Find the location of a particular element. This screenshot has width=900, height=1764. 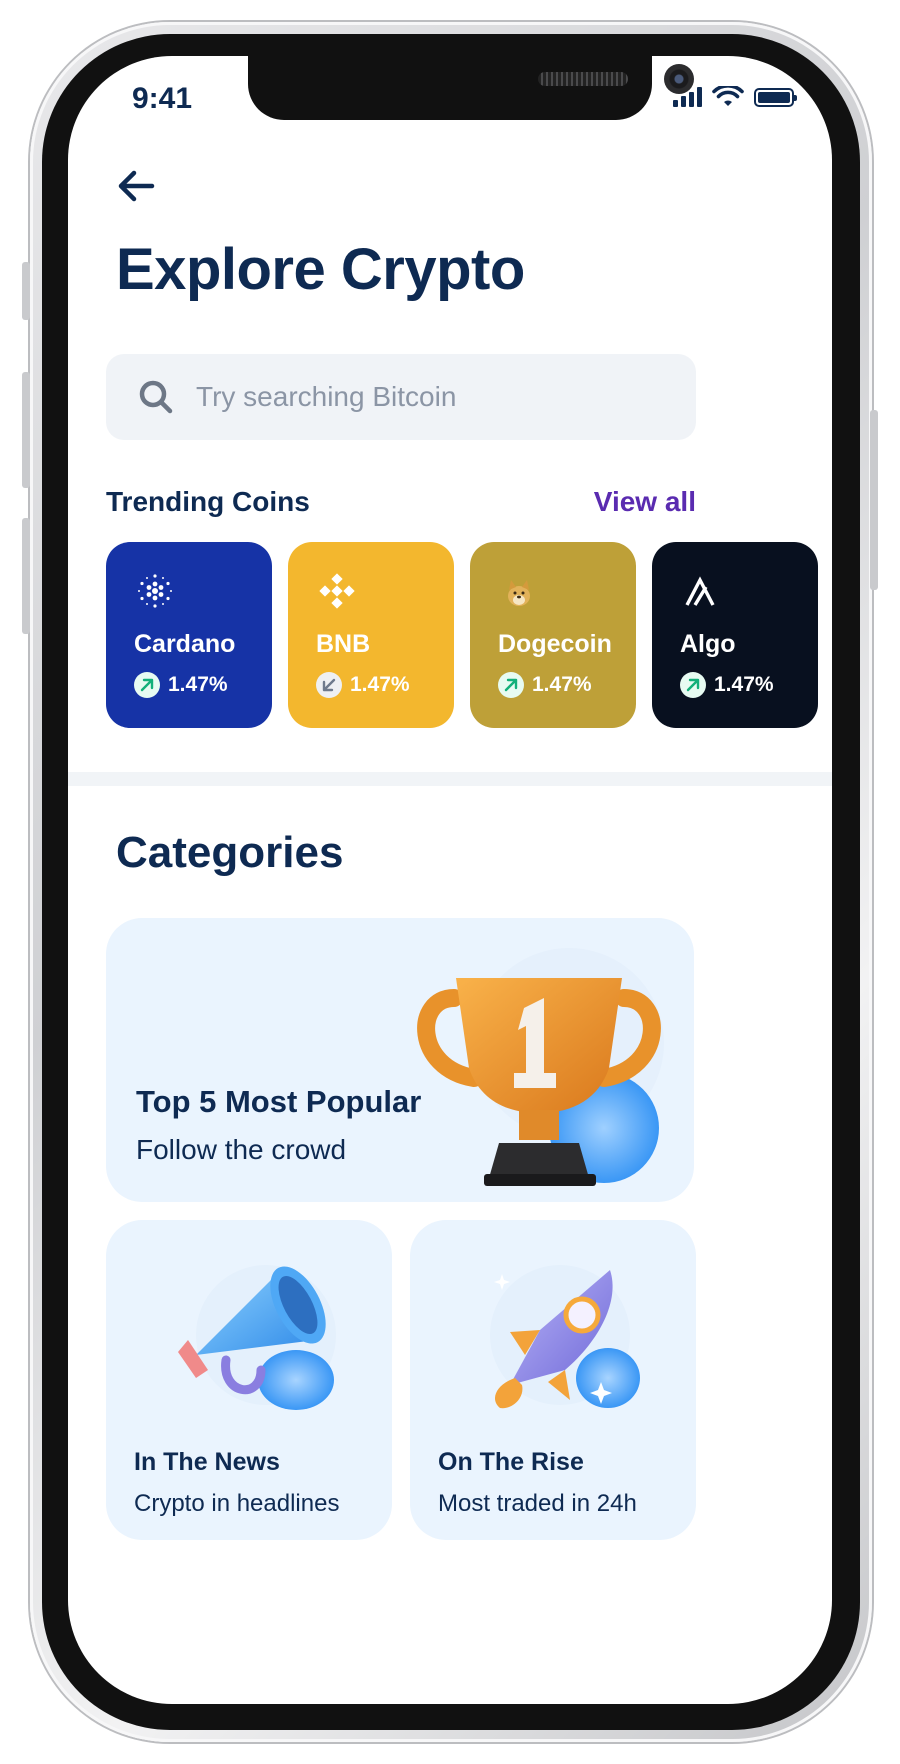

category-name: Top 5 Most Popular is located at coordinates (279, 1101).